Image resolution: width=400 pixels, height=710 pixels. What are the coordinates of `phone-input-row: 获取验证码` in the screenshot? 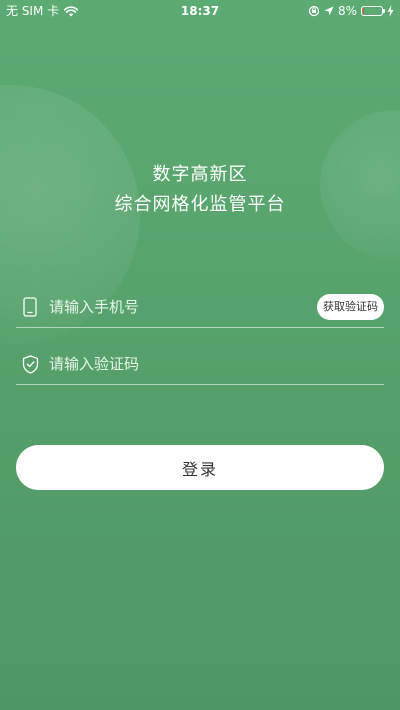 It's located at (200, 307).